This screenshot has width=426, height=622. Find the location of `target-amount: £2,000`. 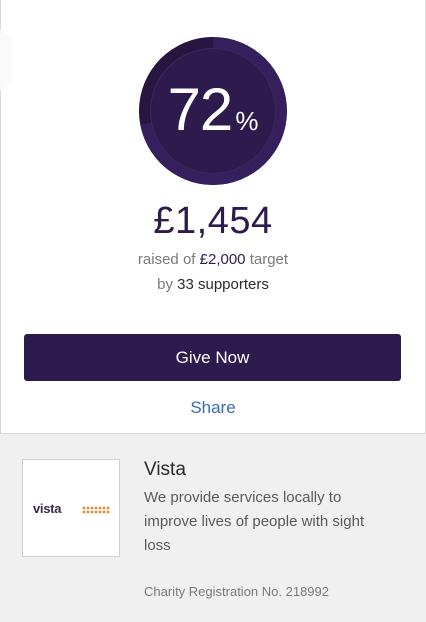

target-amount: £2,000 is located at coordinates (222, 259).